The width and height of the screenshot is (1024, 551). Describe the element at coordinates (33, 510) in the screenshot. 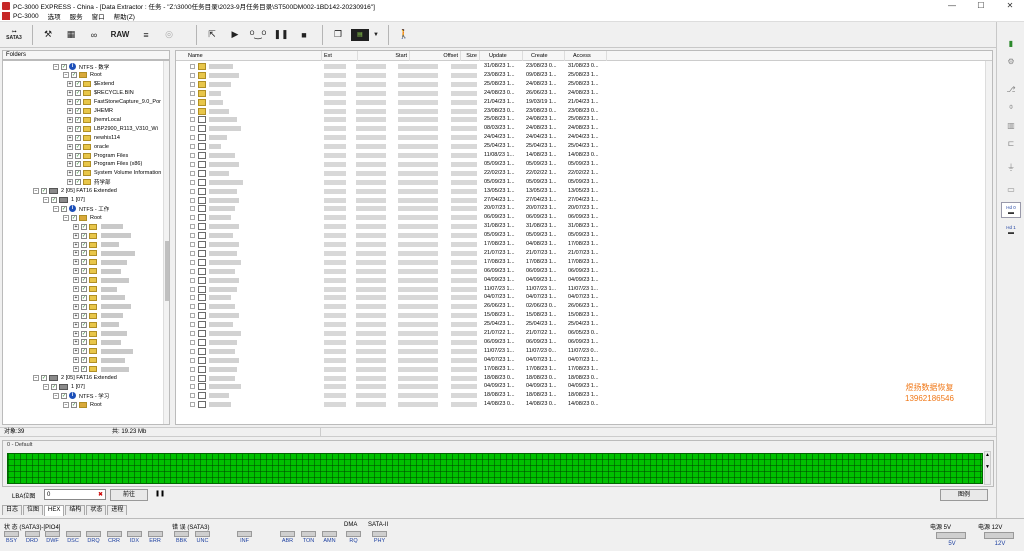

I see `tab-1: 位图` at that location.